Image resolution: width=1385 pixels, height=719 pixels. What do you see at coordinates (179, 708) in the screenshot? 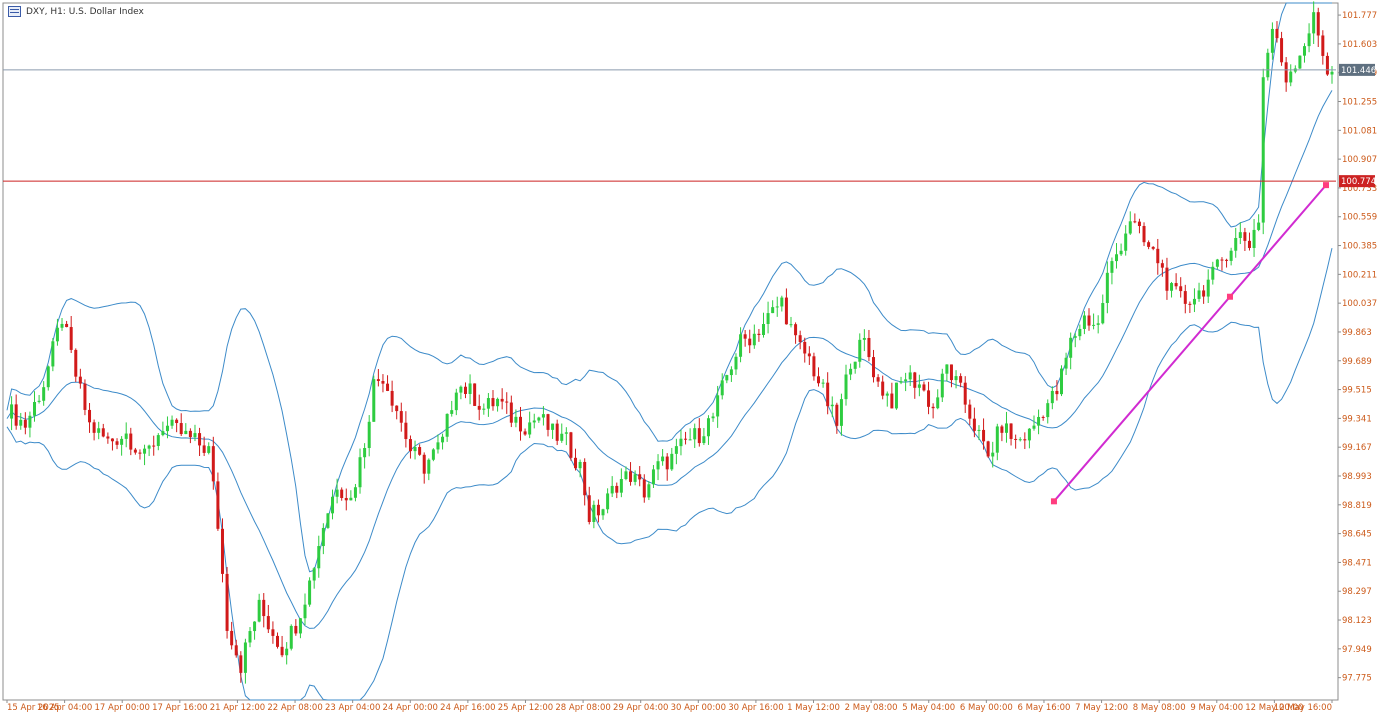
I see `time-tick-label: 17 Apr 16:00` at bounding box center [179, 708].